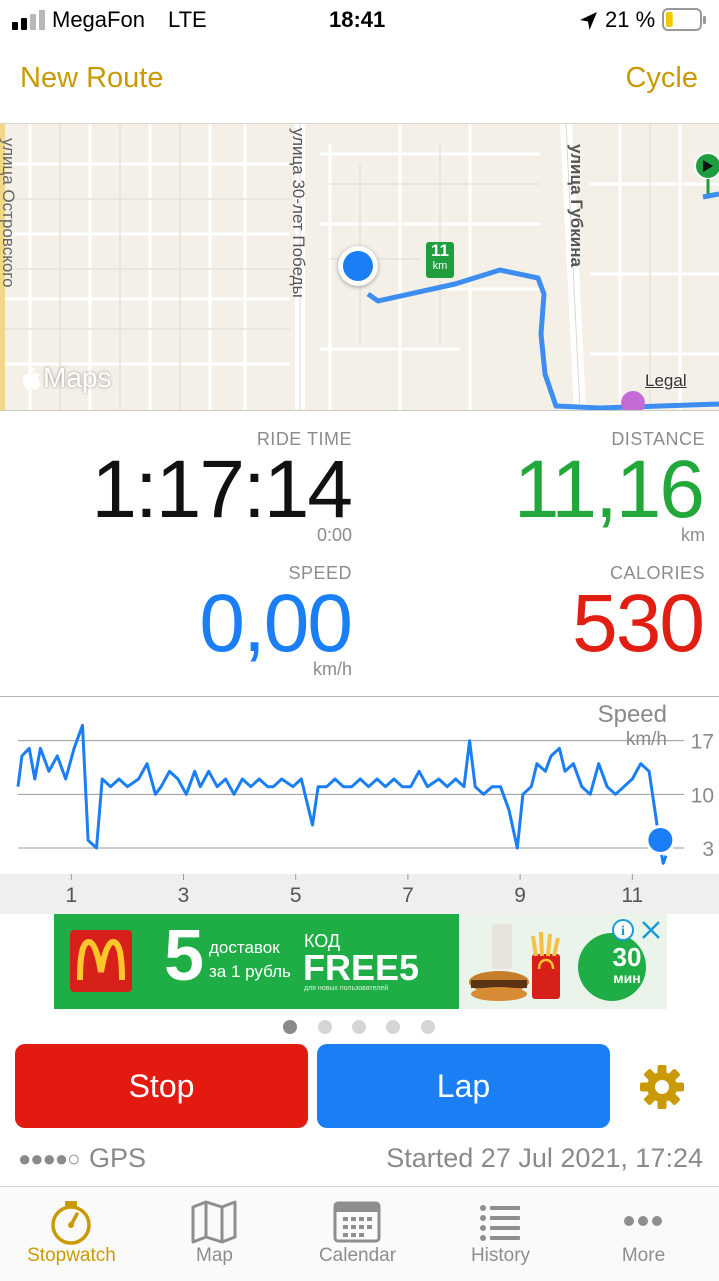 This screenshot has width=719, height=1281. I want to click on svg-text: i, so click(623, 931).